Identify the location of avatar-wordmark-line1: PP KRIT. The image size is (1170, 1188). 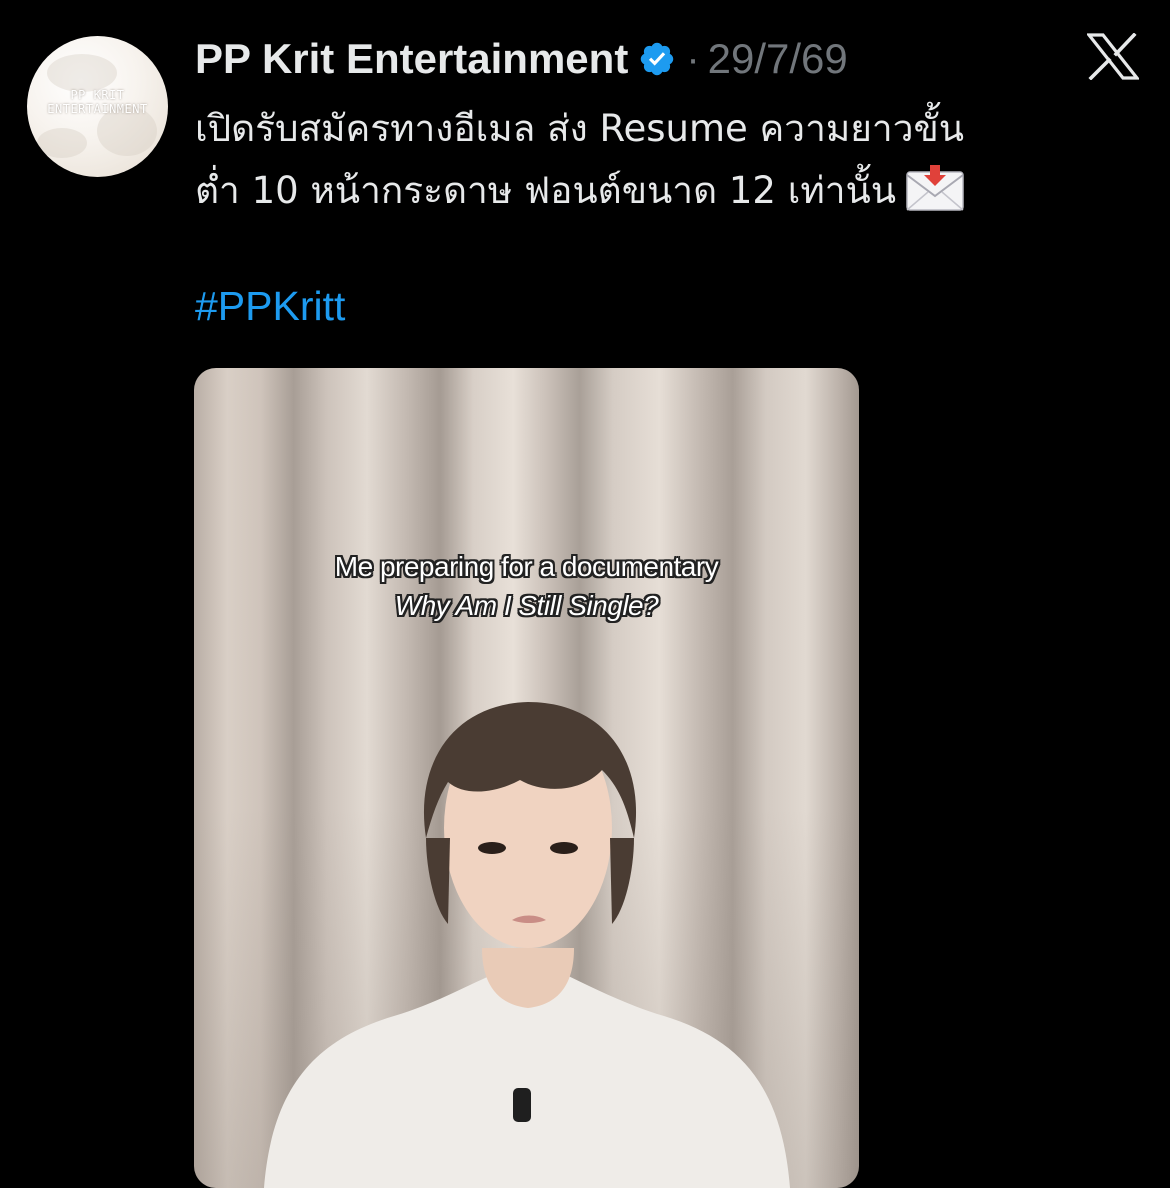
(97, 95).